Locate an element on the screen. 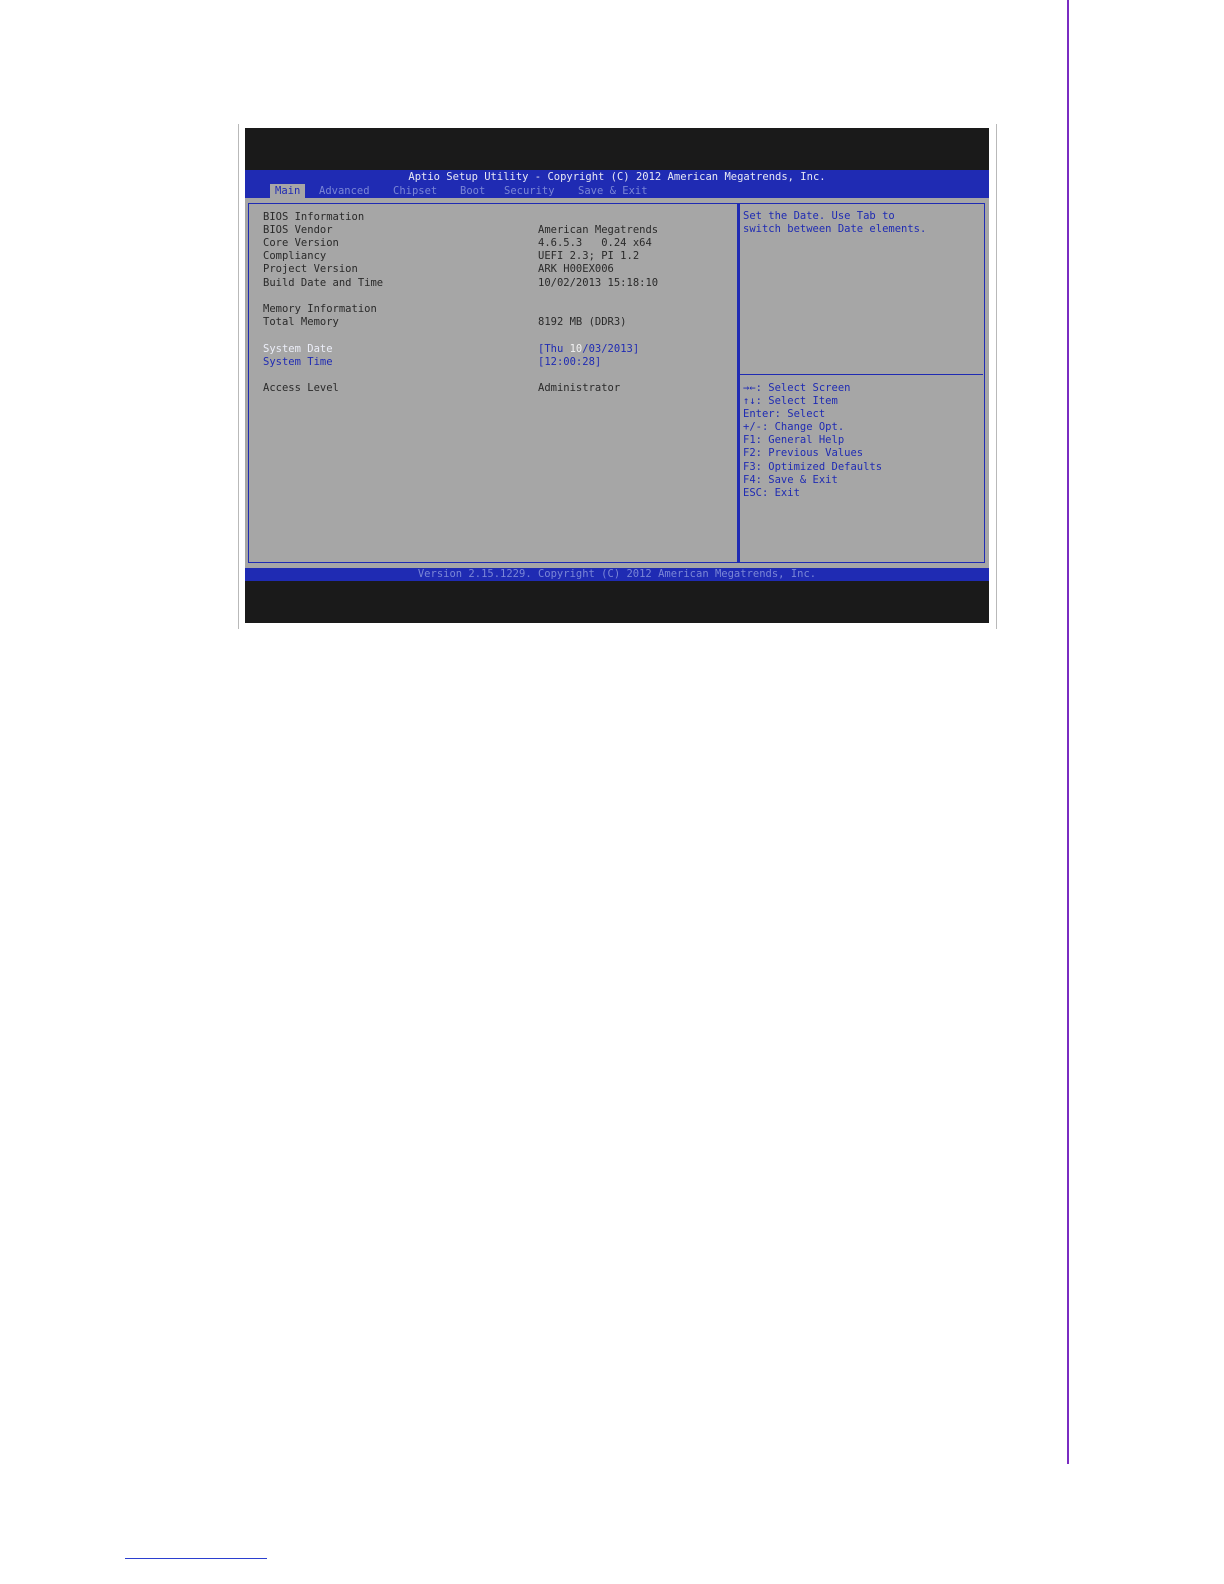 This screenshot has width=1224, height=1584. tab-advanced: Advanced is located at coordinates (344, 191).